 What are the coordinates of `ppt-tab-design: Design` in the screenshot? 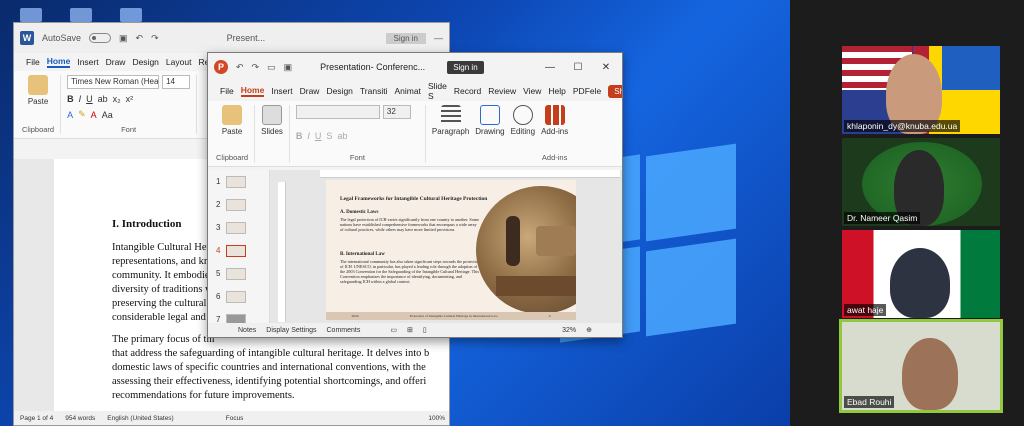 It's located at (339, 91).